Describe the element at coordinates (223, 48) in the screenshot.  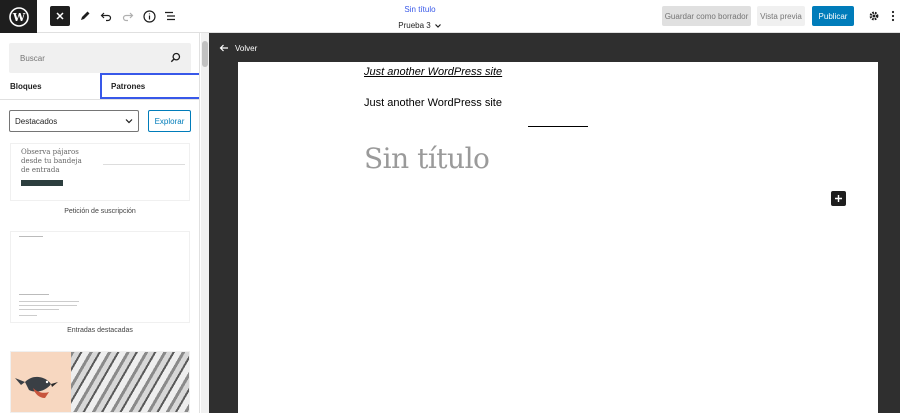
I see `arrow-left-icon` at that location.